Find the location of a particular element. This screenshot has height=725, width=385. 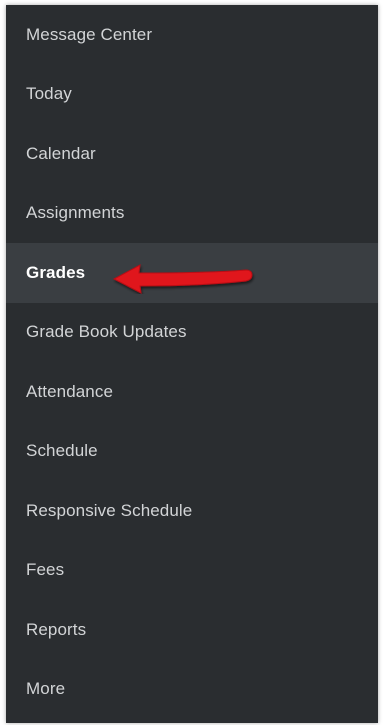

nav-item-label: Fees is located at coordinates (45, 570).